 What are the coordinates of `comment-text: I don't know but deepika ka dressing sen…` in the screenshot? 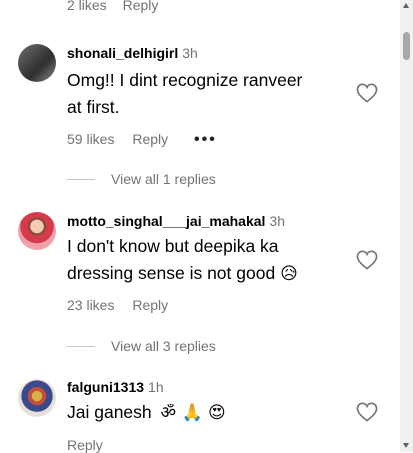 It's located at (212, 260).